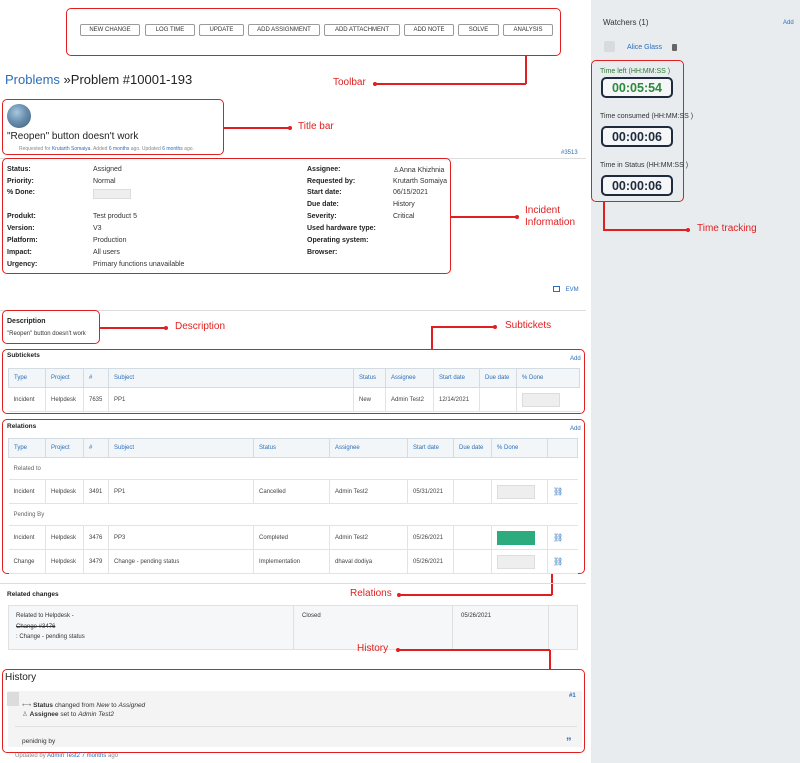  What do you see at coordinates (110, 30) in the screenshot?
I see `new-change-button: NEW CHANGE` at bounding box center [110, 30].